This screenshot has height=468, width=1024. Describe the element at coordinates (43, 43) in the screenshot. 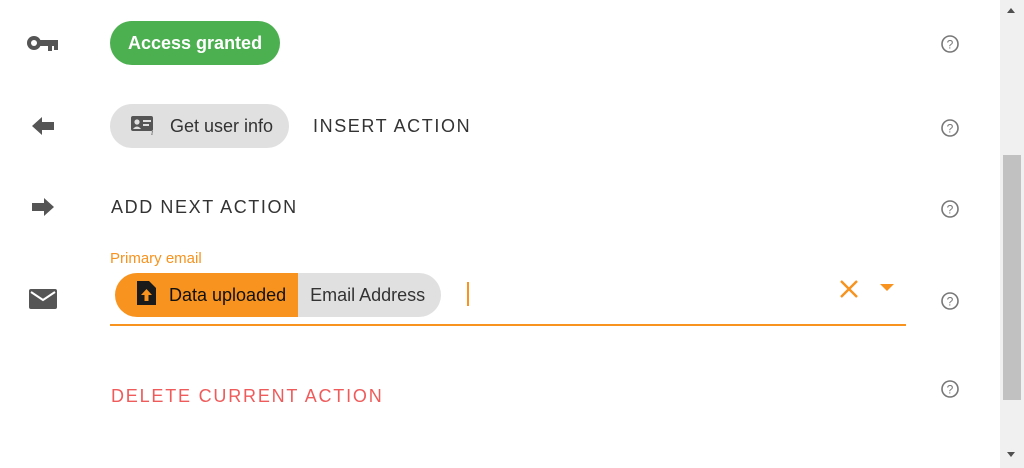

I see `key-icon` at that location.